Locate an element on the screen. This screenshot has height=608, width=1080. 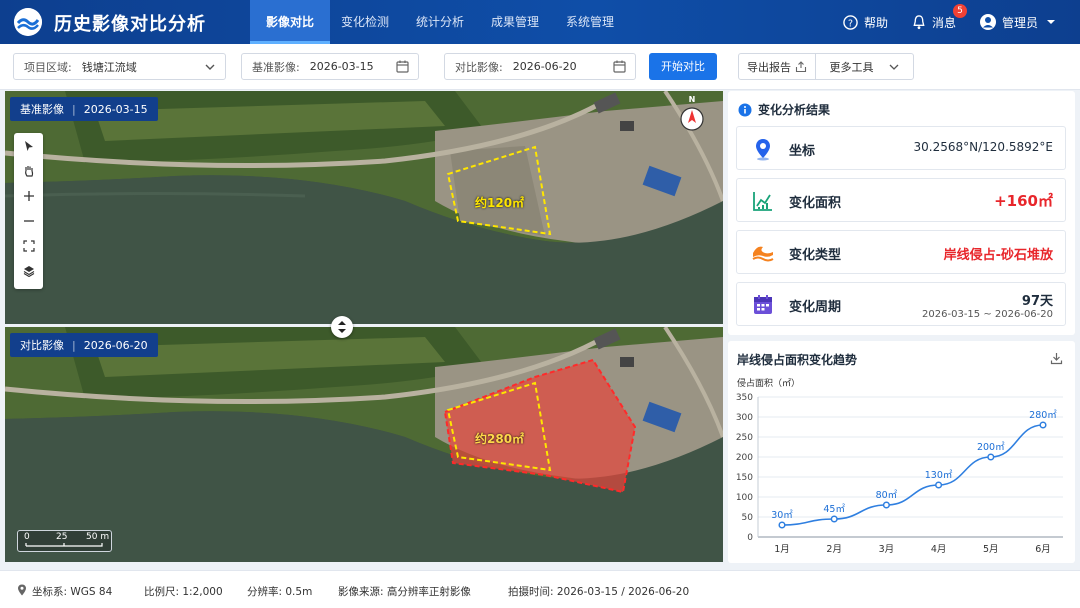
help-icon: ? is located at coordinates (850, 22).